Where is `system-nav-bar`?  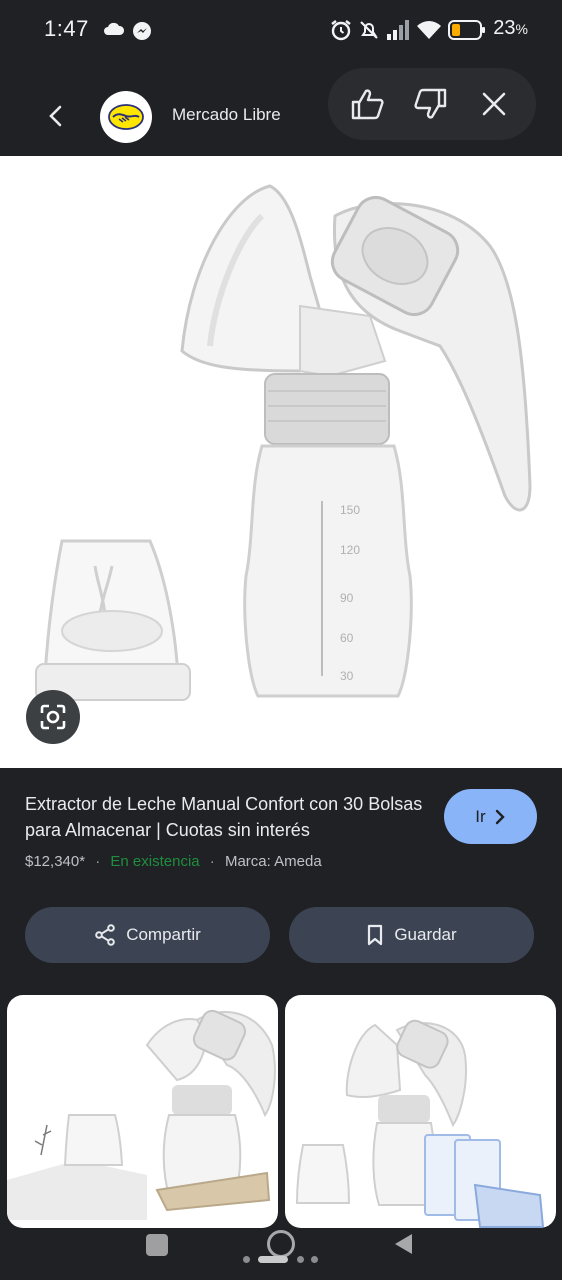 system-nav-bar is located at coordinates (281, 1254).